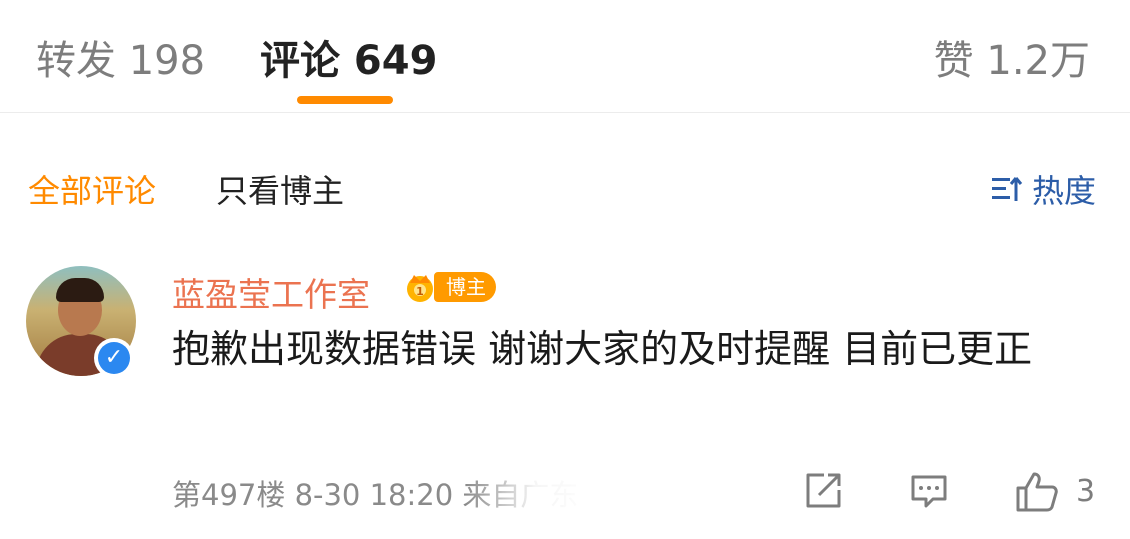 The image size is (1130, 539). Describe the element at coordinates (465, 287) in the screenshot. I see `badge-label: 博主` at that location.